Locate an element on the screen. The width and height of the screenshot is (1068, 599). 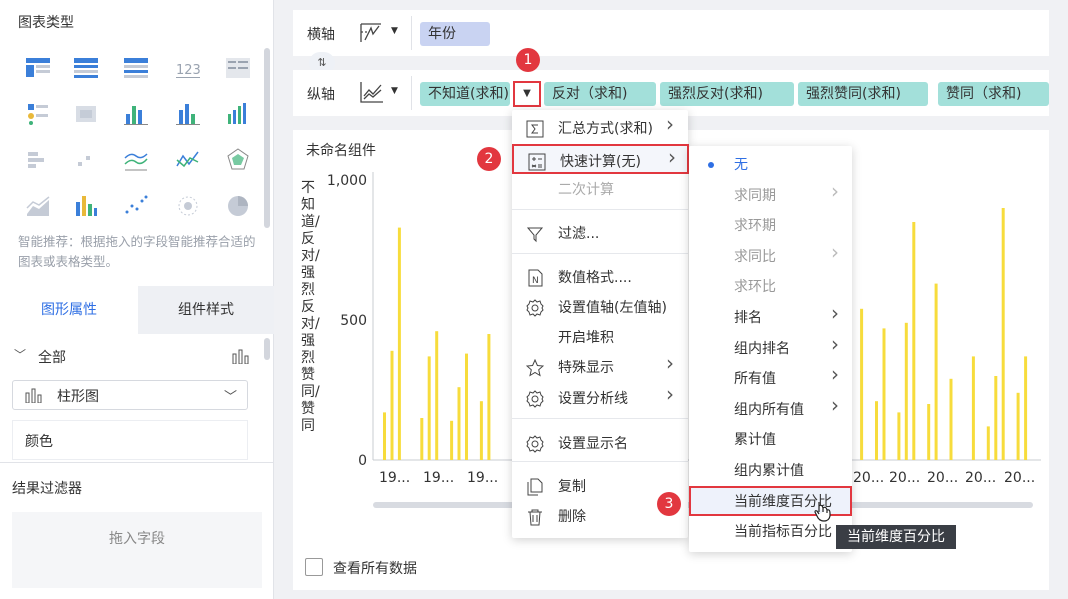
stacked-bar-icon is located at coordinates (136, 114).